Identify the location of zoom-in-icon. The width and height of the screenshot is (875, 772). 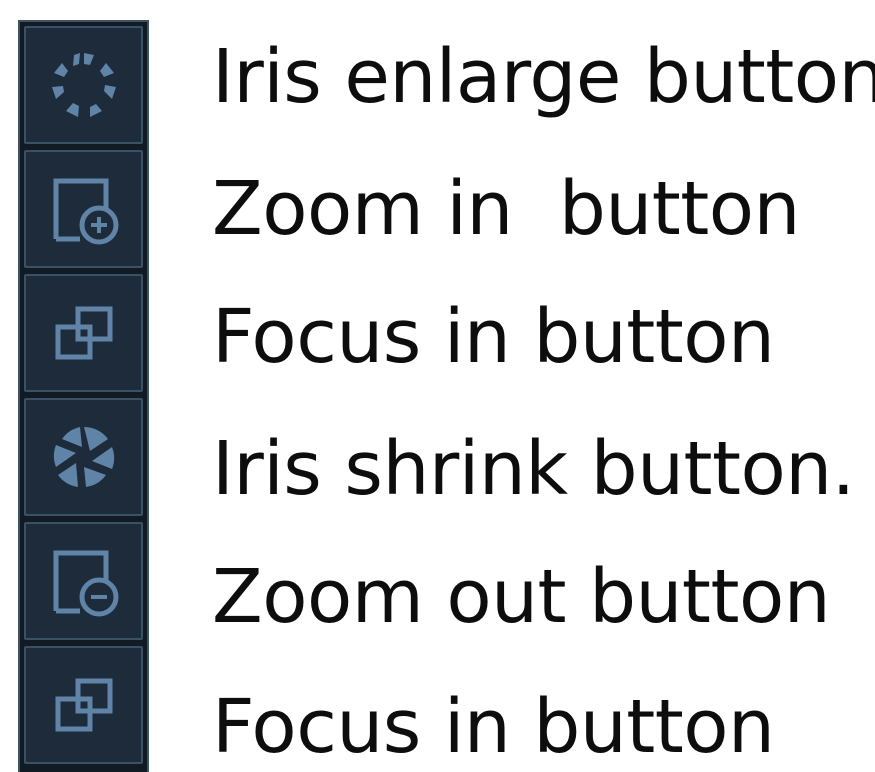
(85, 211).